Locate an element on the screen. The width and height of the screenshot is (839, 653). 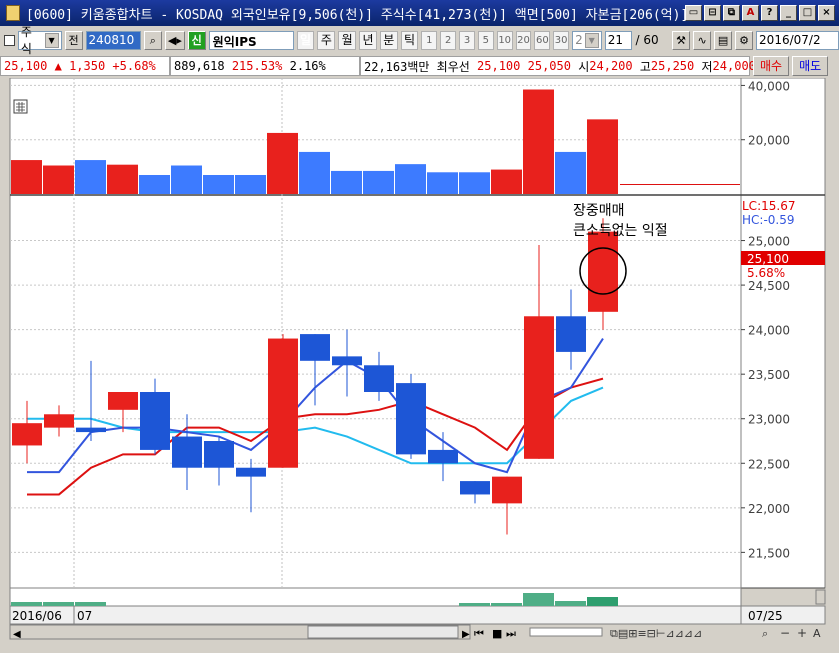
scroll-right-icon: ▶ is located at coordinates (466, 634).